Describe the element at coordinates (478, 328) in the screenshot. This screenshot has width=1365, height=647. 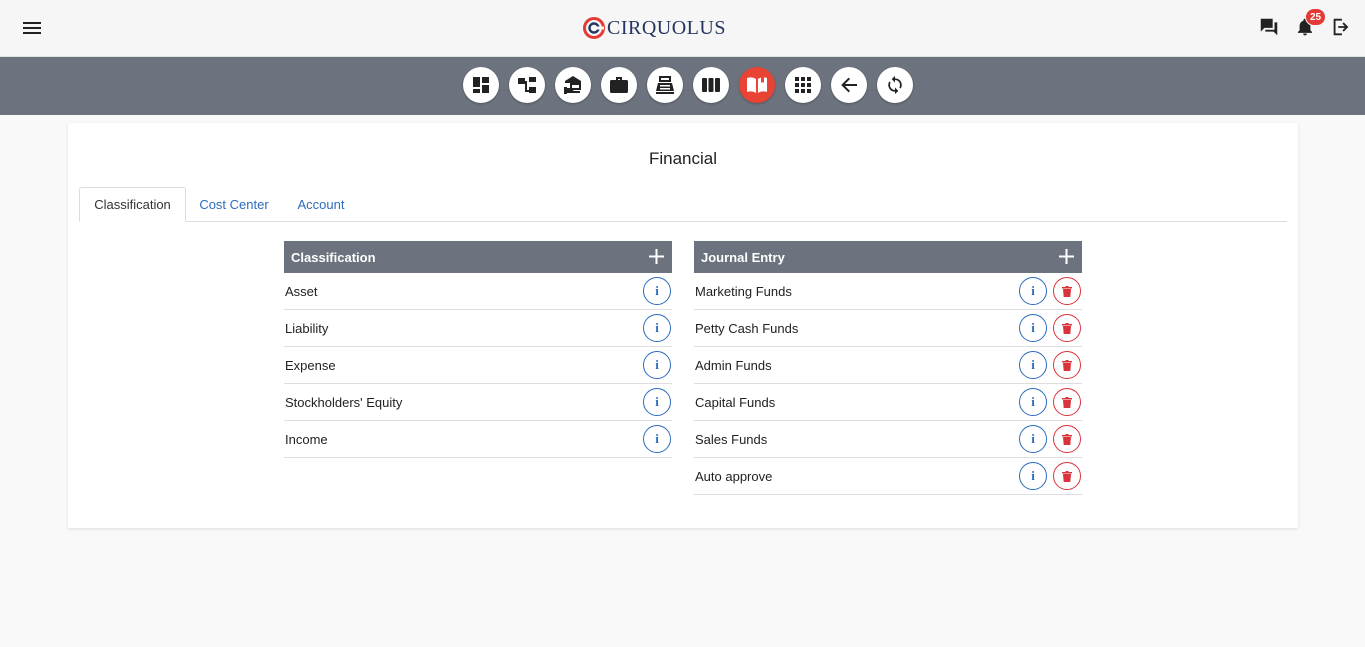
I see `list-item: Liability i` at that location.